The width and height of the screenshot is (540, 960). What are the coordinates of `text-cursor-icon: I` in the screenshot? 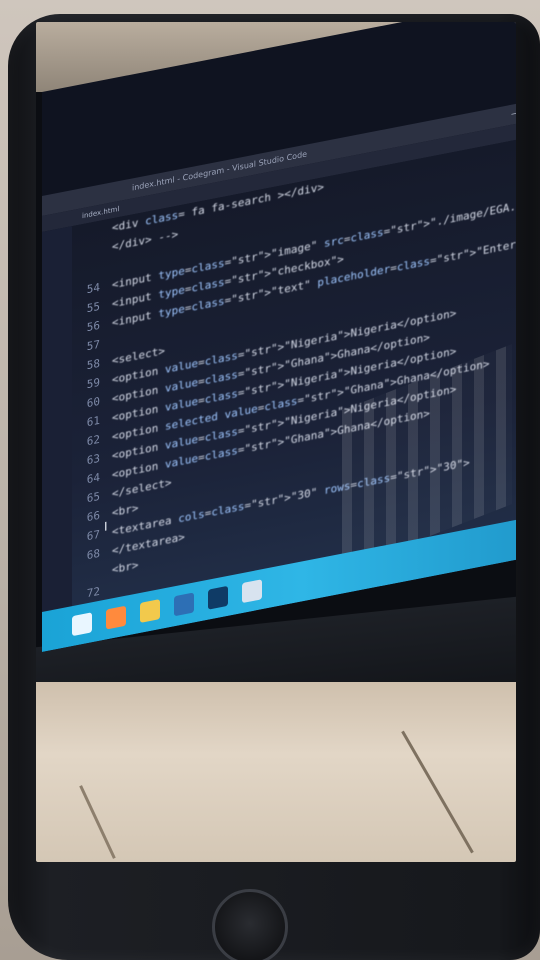 It's located at (106, 526).